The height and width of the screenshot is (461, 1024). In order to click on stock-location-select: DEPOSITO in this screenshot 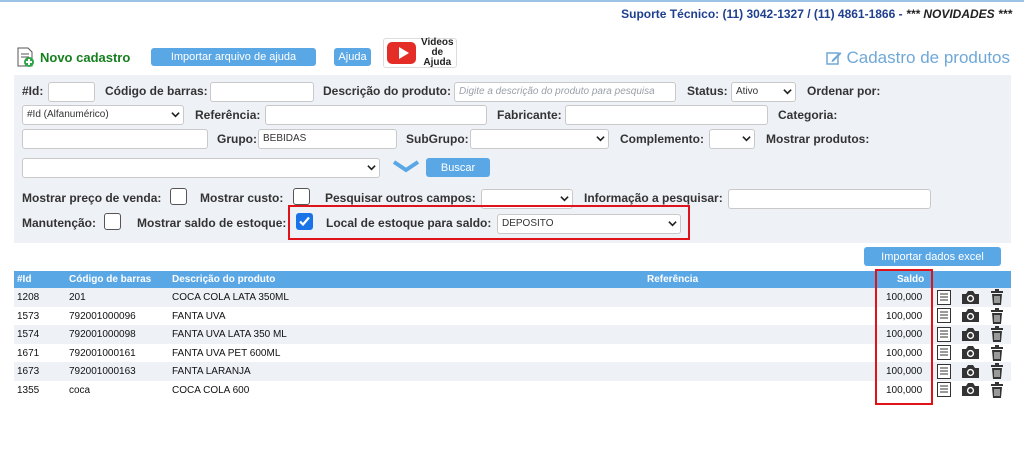, I will do `click(589, 224)`.